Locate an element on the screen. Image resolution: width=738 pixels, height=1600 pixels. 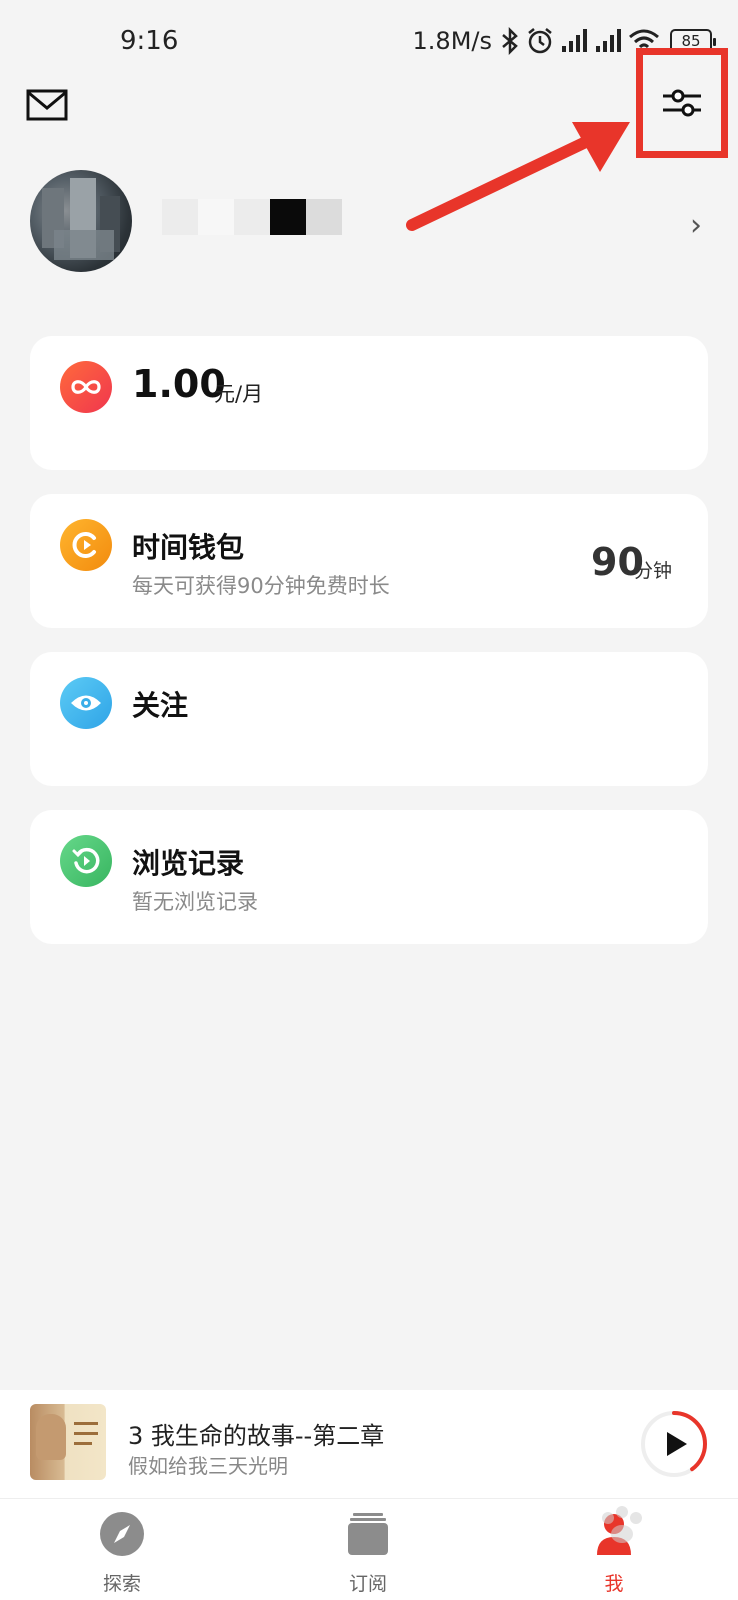
history-title: 浏览记录 is located at coordinates (188, 863).